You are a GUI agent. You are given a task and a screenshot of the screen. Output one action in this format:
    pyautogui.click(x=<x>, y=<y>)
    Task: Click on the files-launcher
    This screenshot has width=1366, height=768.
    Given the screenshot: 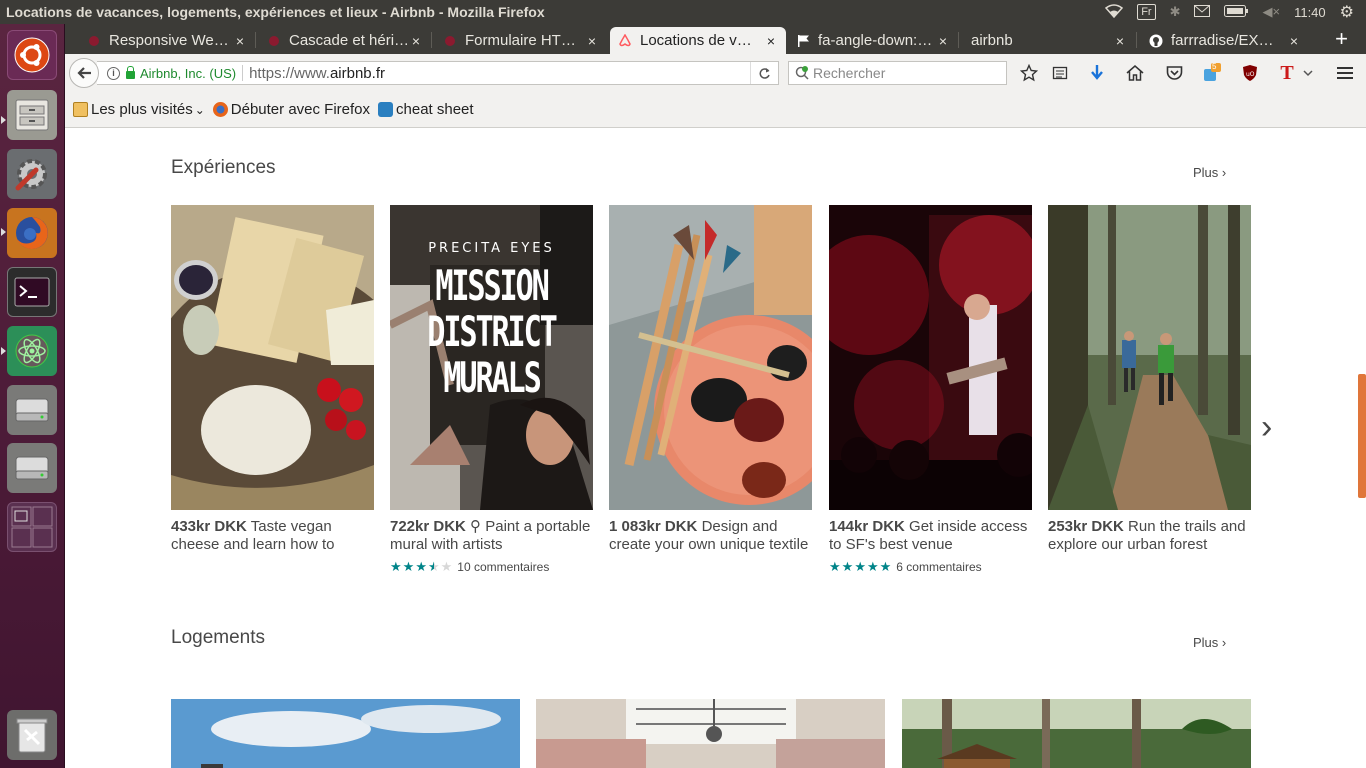 What is the action you would take?
    pyautogui.click(x=32, y=115)
    